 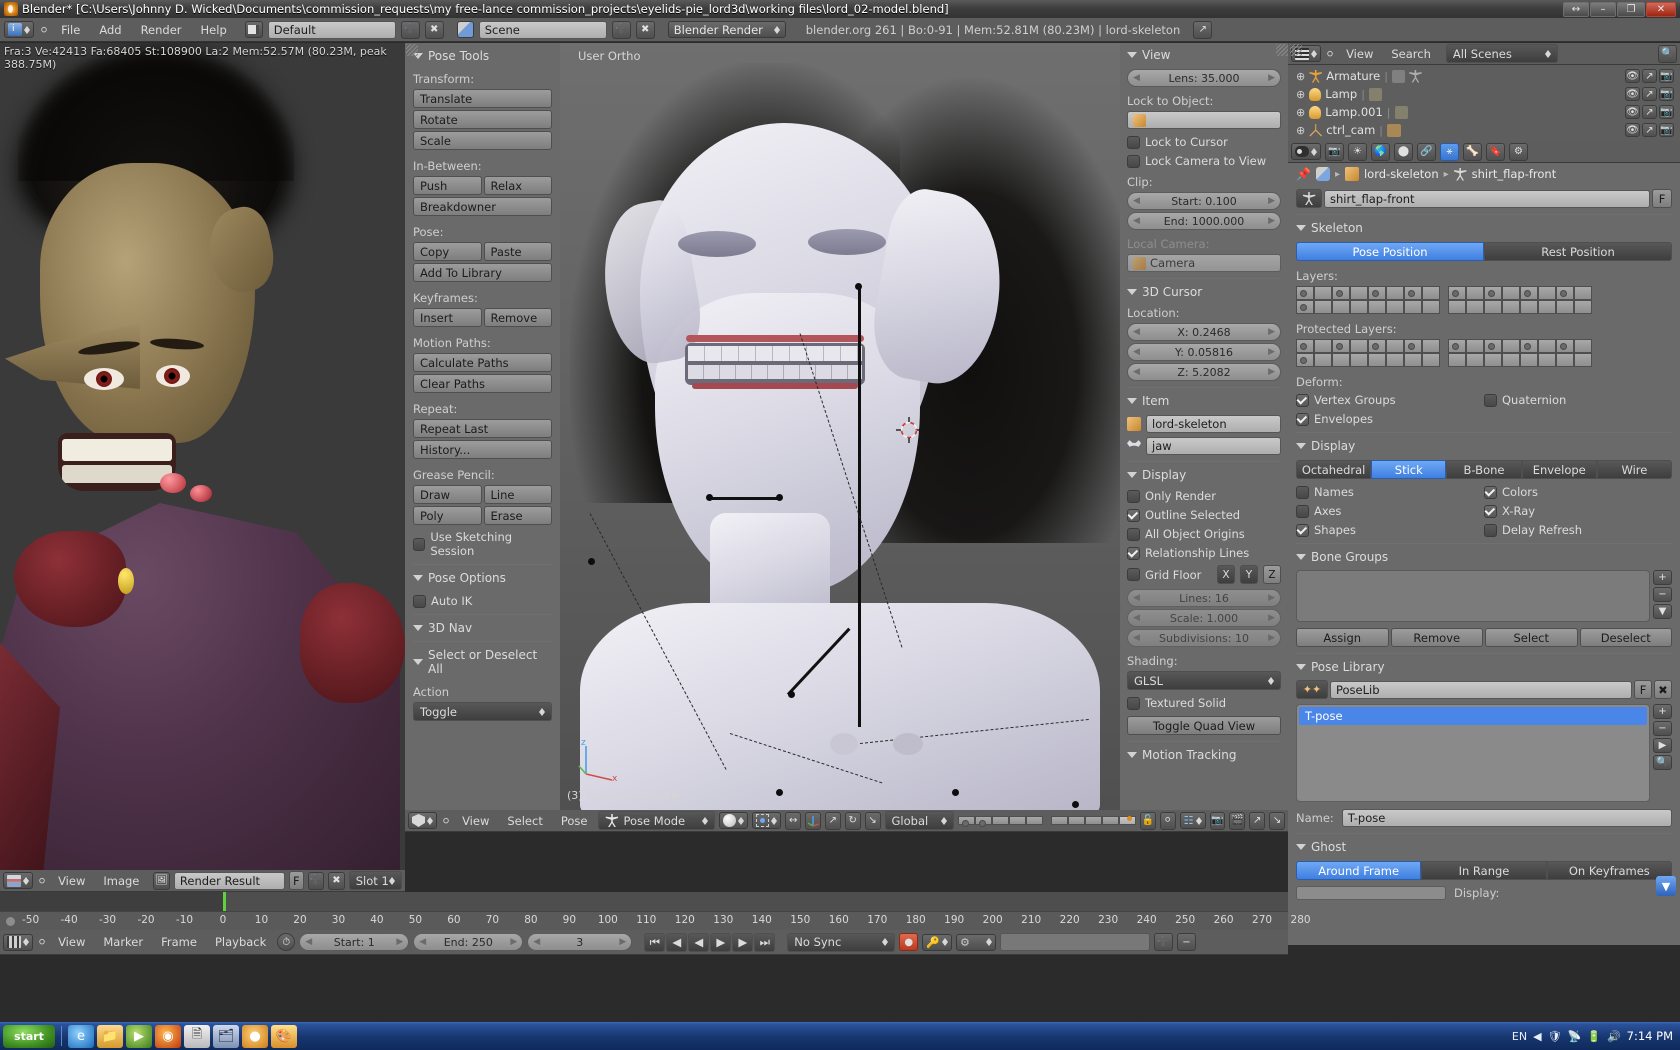 I want to click on tab-render-icon: 📷, so click(x=1334, y=151).